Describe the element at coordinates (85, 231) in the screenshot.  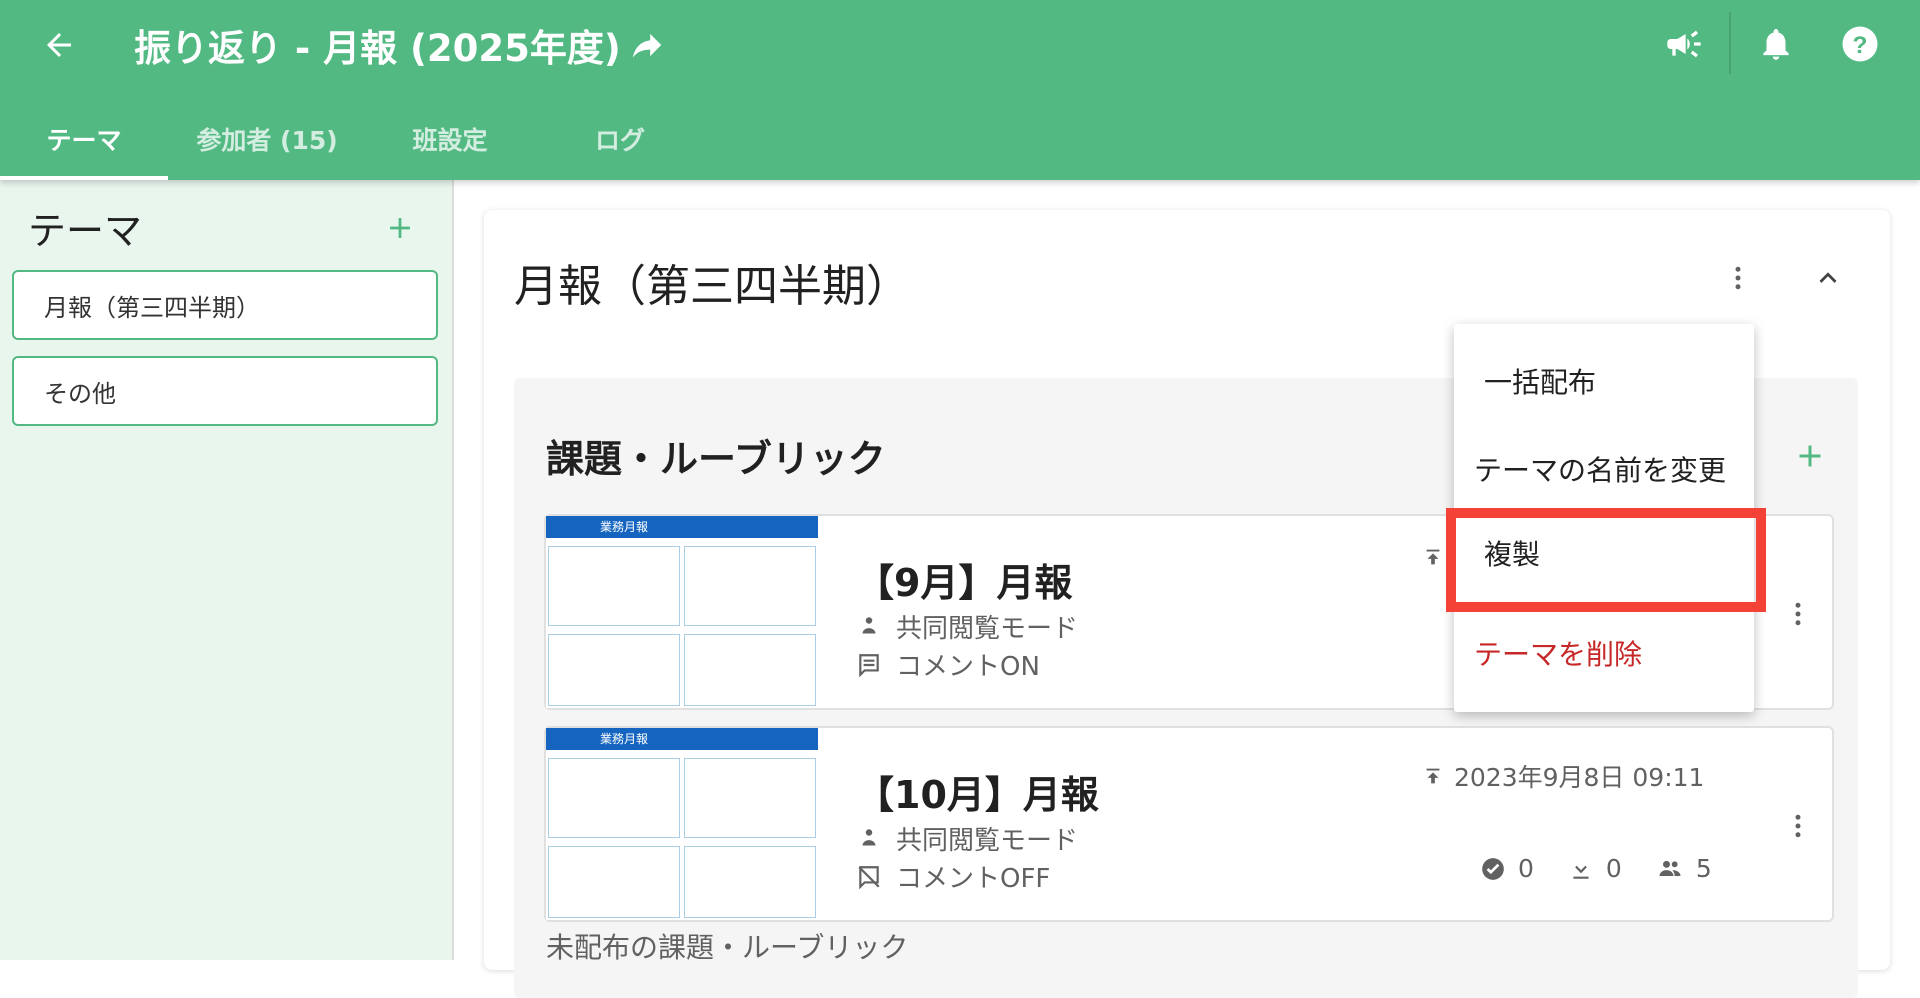
I see `sidebar-heading: テーマ` at that location.